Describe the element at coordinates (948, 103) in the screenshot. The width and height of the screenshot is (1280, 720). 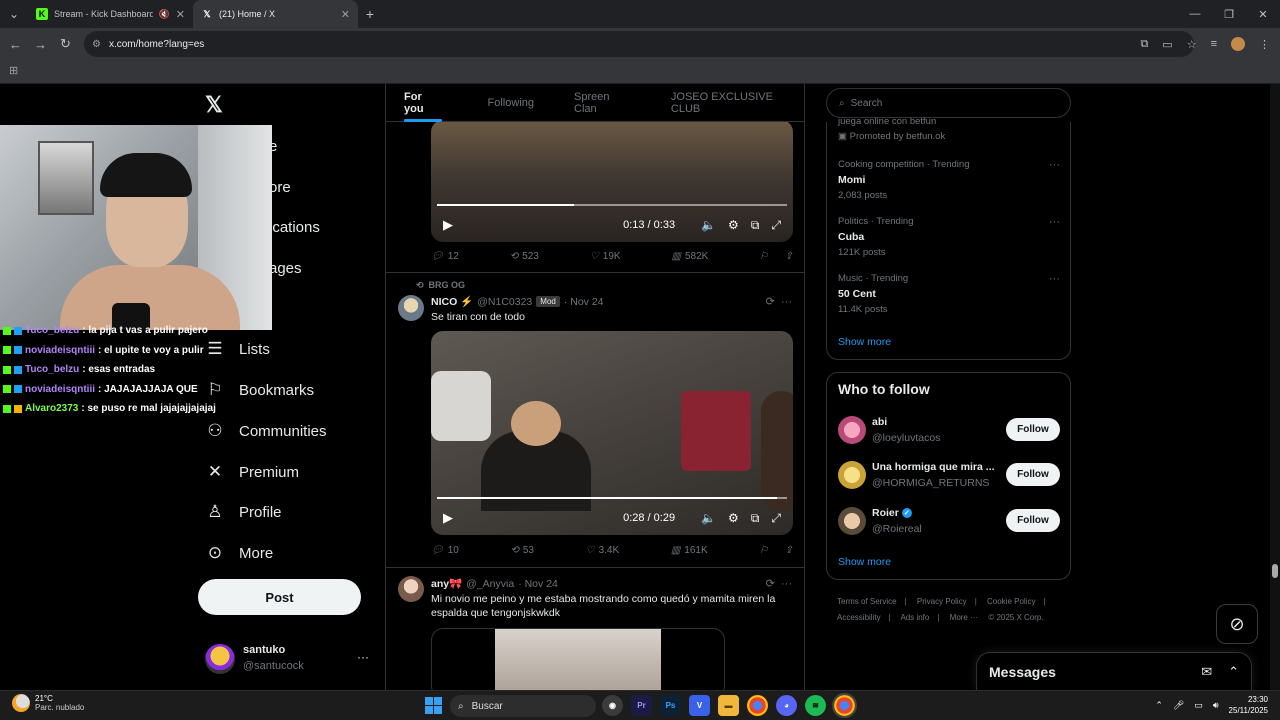
I see `search-input: ⌕ Search` at that location.